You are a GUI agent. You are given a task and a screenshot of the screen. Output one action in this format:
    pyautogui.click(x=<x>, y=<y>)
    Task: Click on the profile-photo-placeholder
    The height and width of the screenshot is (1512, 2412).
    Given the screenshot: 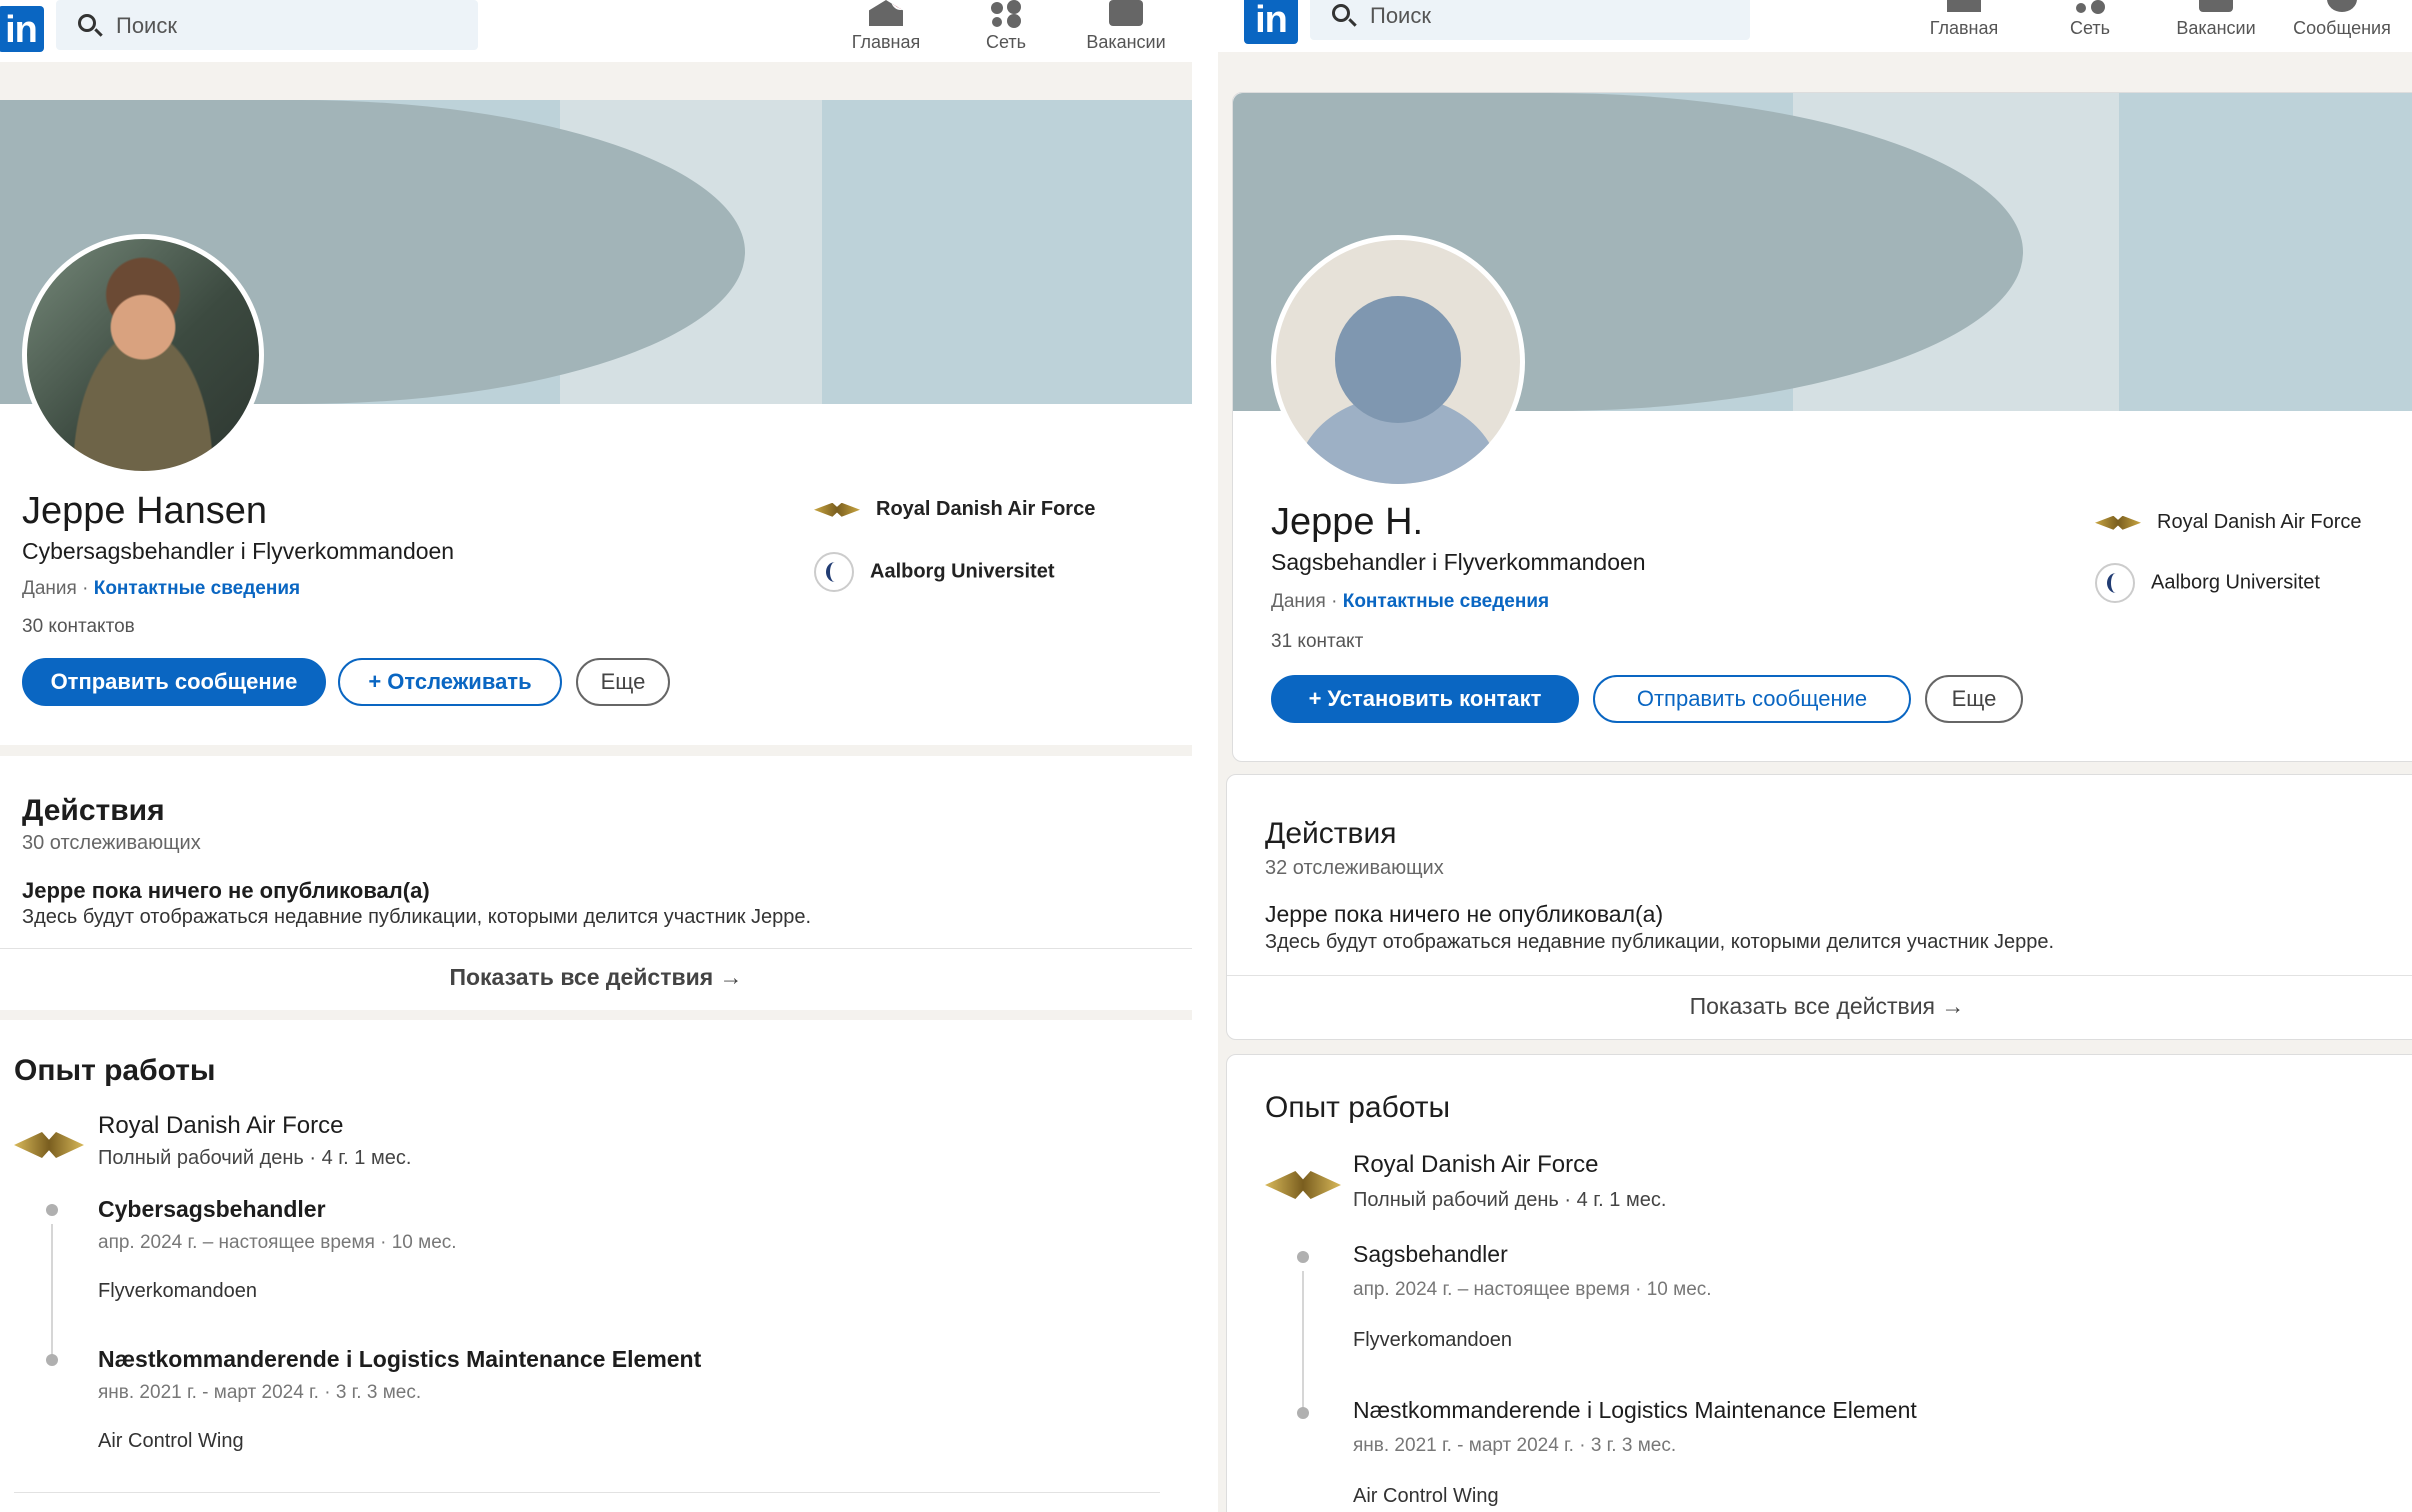 What is the action you would take?
    pyautogui.click(x=1398, y=362)
    